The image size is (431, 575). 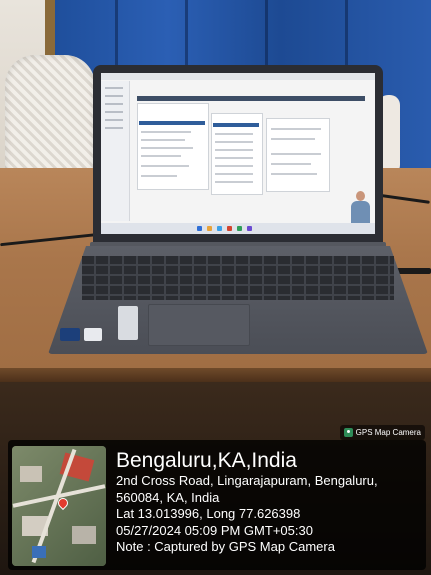 I want to click on qr-sticker, so click(x=128, y=323).